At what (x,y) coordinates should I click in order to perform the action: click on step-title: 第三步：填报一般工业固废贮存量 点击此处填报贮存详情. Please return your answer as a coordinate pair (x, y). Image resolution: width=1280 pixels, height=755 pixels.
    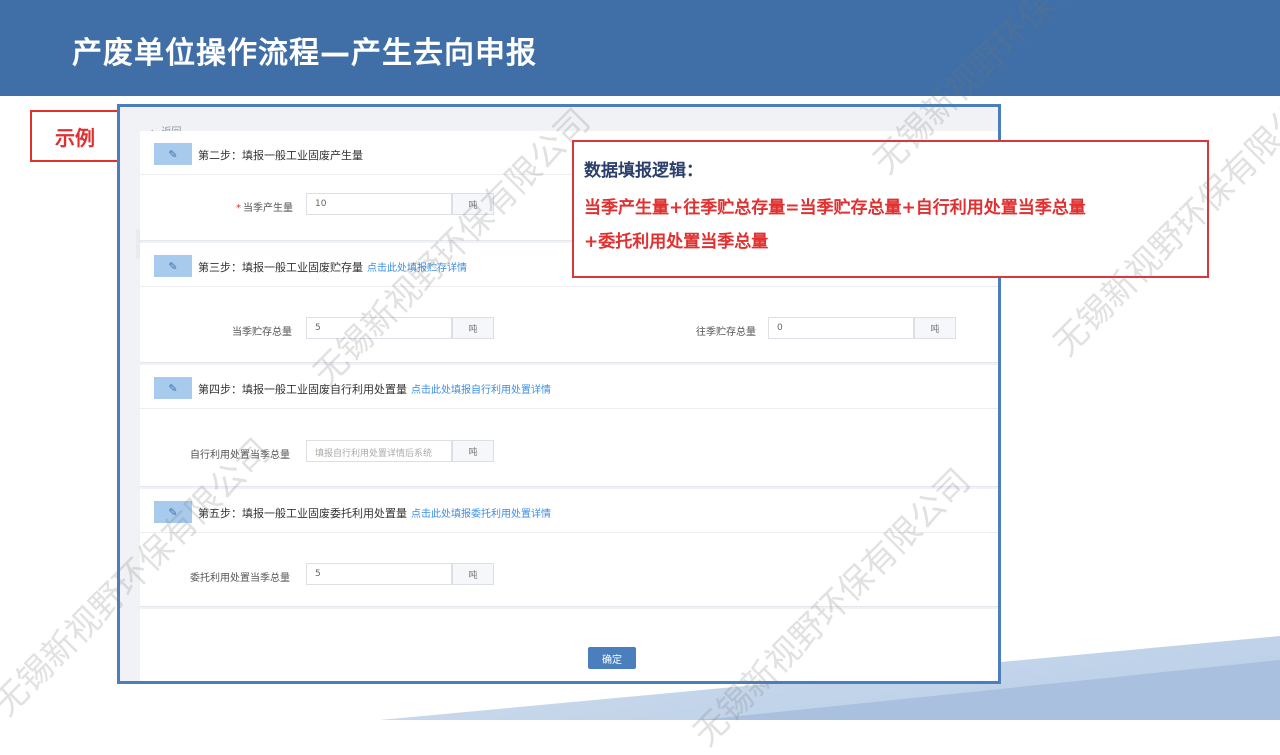
    Looking at the image, I should click on (332, 267).